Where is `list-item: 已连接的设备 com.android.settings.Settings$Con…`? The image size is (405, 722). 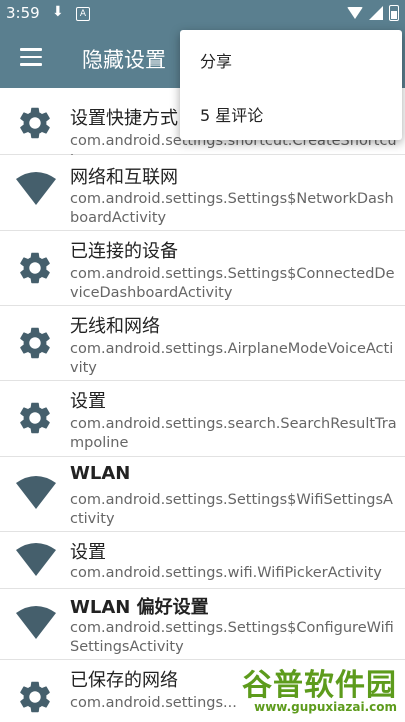 list-item: 已连接的设备 com.android.settings.Settings$Con… is located at coordinates (202, 268).